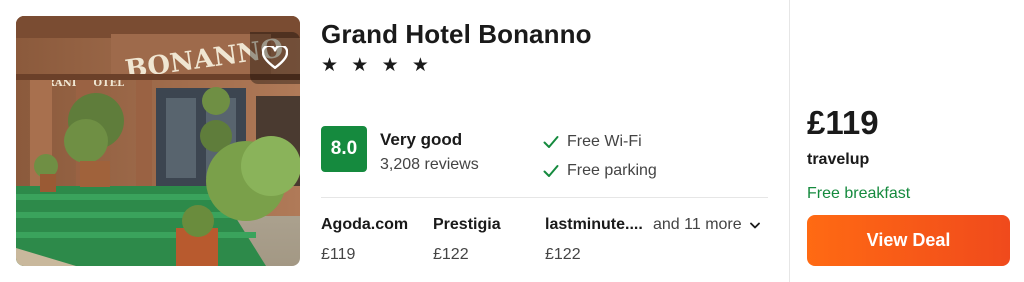 The image size is (1024, 282). What do you see at coordinates (594, 240) in the screenshot?
I see `provider-offer: lastminute.... £122` at bounding box center [594, 240].